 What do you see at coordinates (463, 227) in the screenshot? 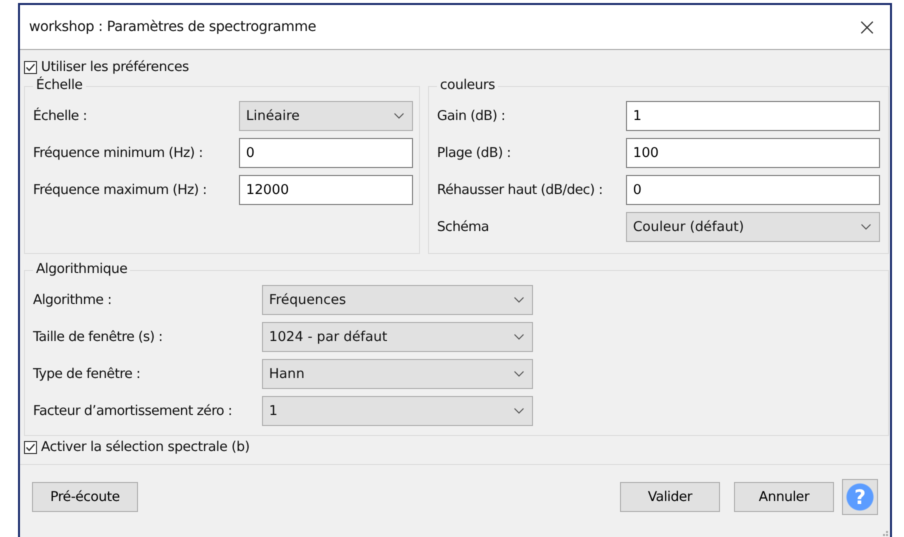
I see `field-label: Schéma` at bounding box center [463, 227].